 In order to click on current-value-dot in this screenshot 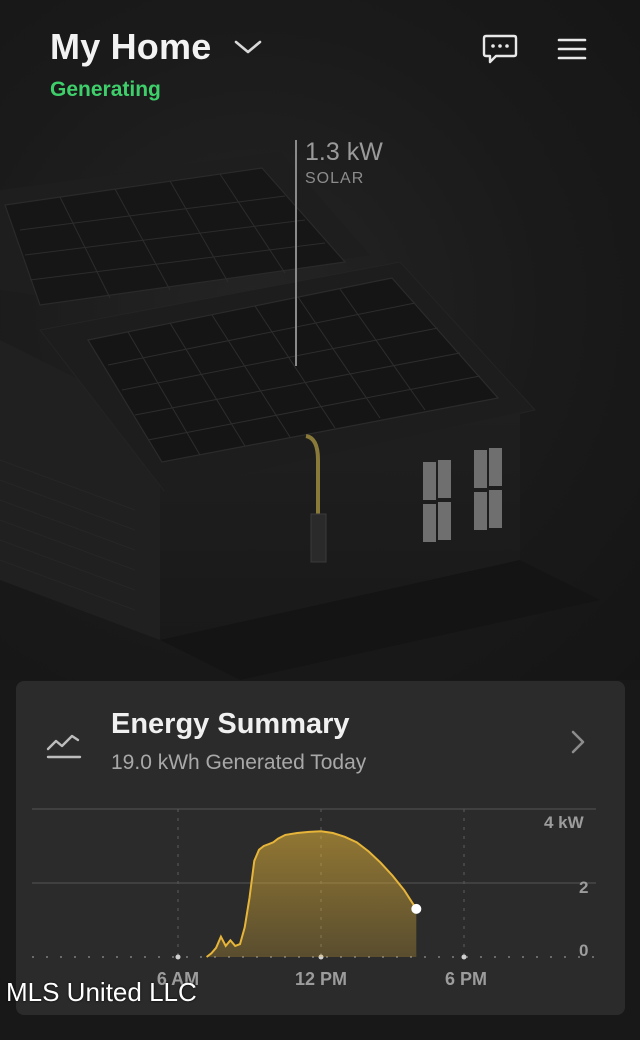, I will do `click(416, 908)`.